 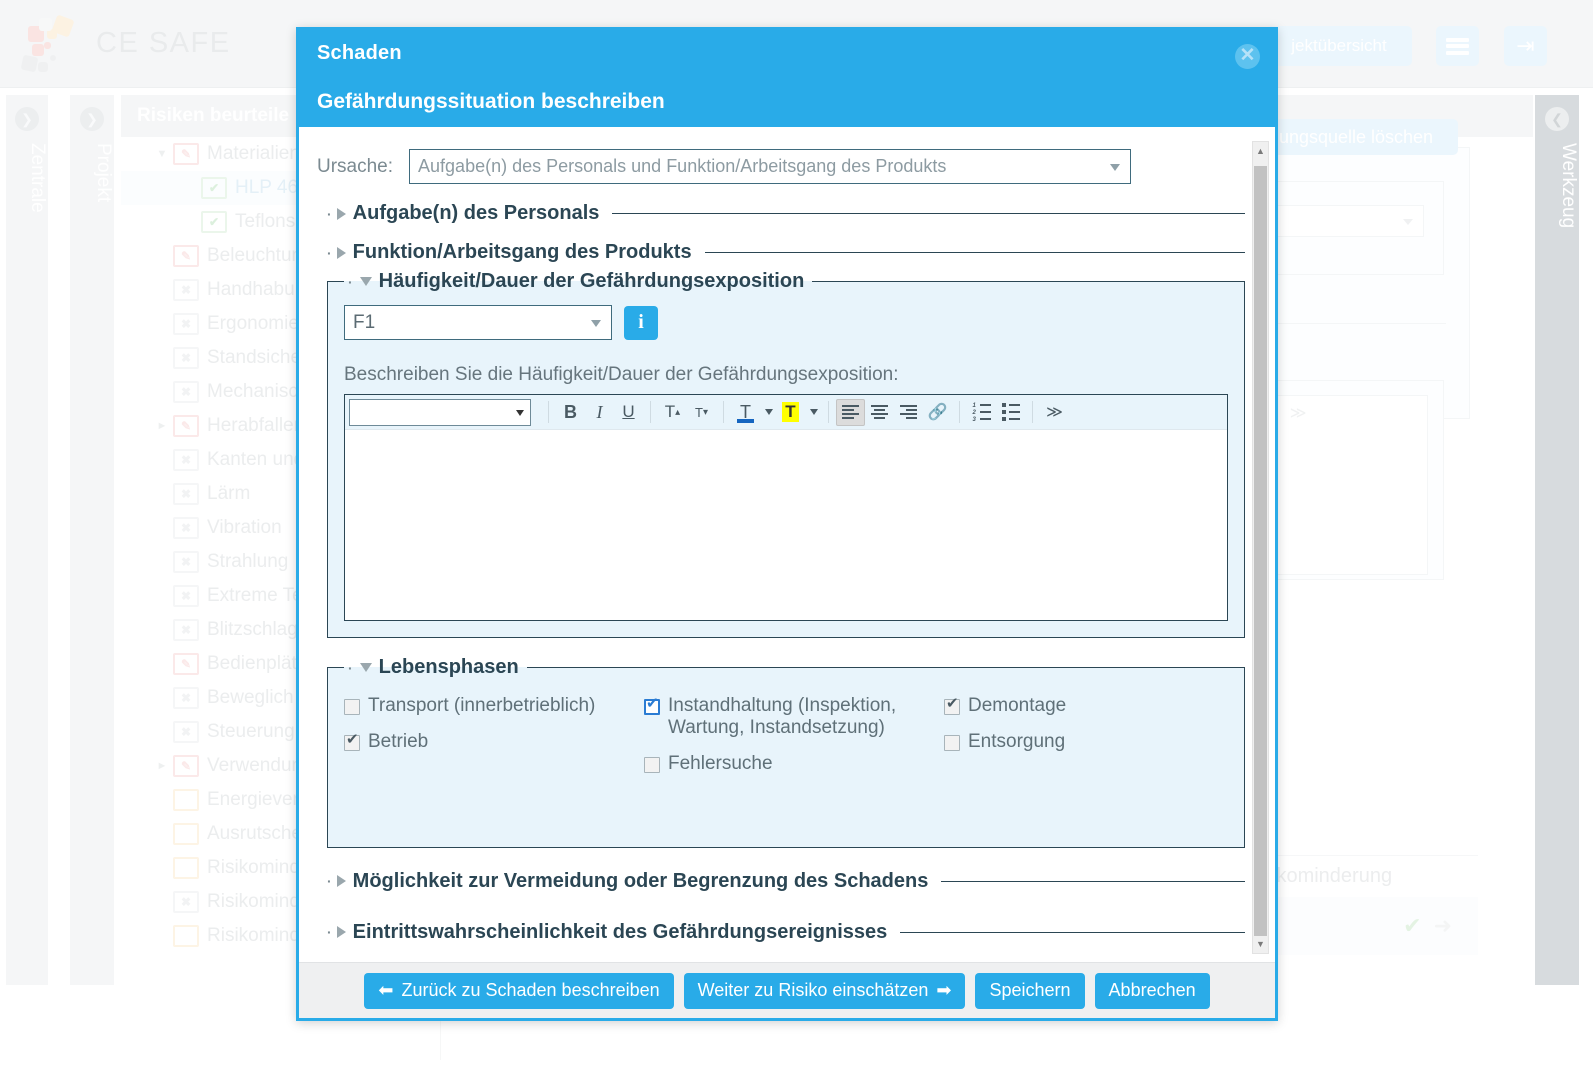 I want to click on next-button: Weiter zu Risiko einschätzen ➡, so click(x=824, y=990).